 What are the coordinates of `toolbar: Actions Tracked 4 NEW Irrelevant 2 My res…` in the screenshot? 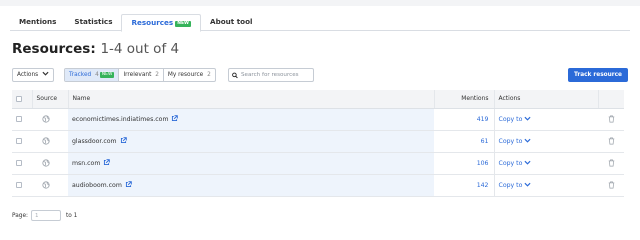 It's located at (320, 75).